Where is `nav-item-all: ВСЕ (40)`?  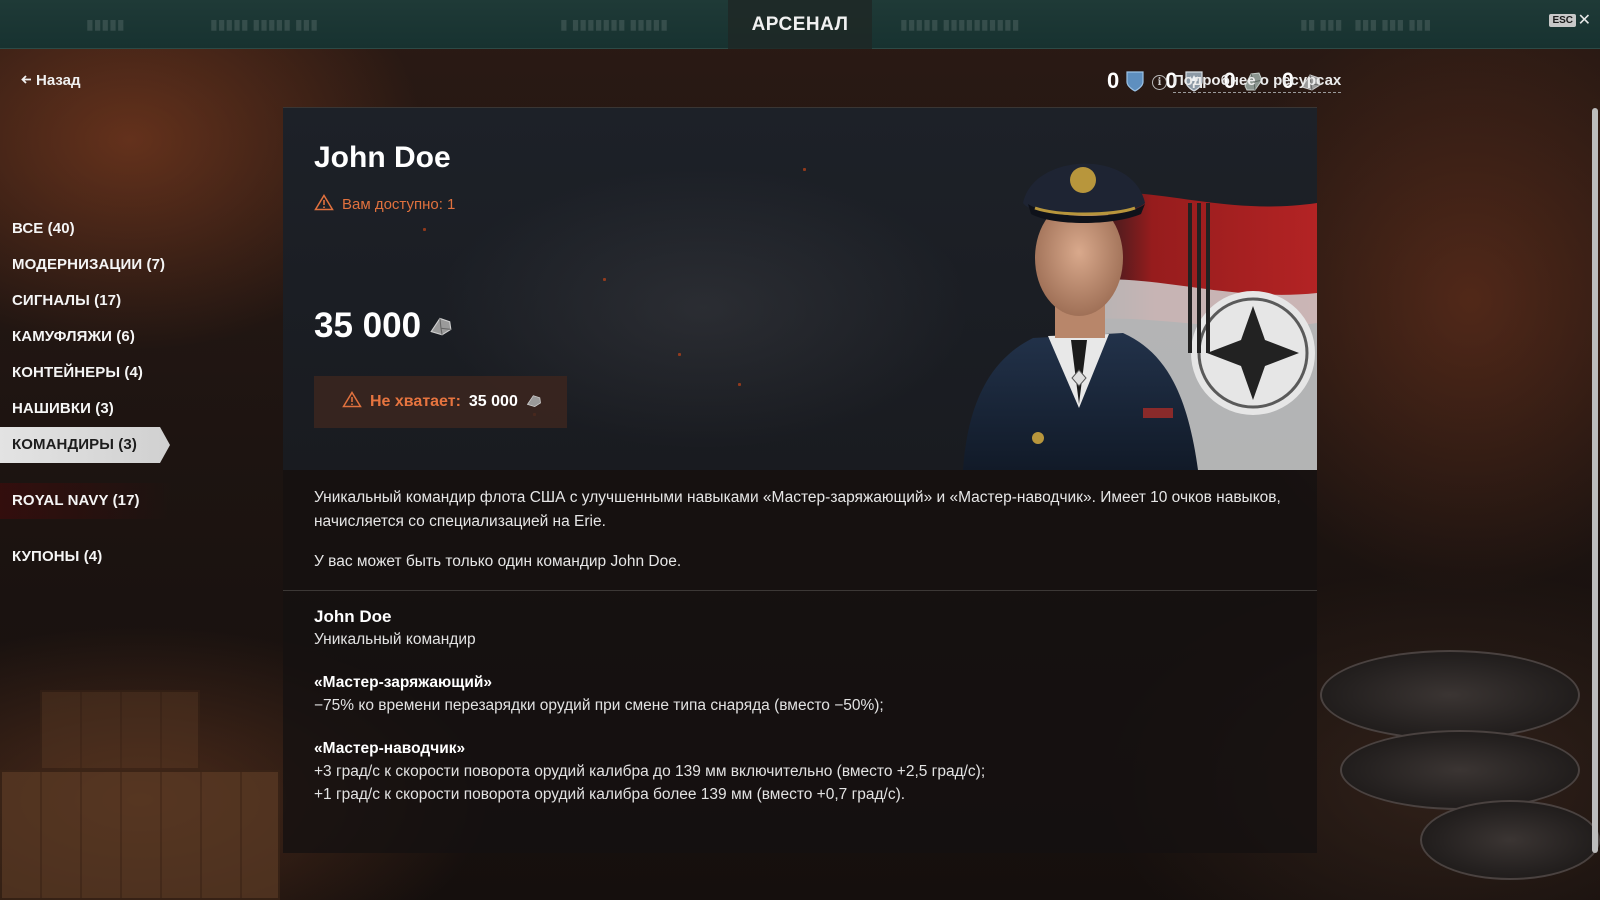
nav-item-all: ВСЕ (40) is located at coordinates (86, 229).